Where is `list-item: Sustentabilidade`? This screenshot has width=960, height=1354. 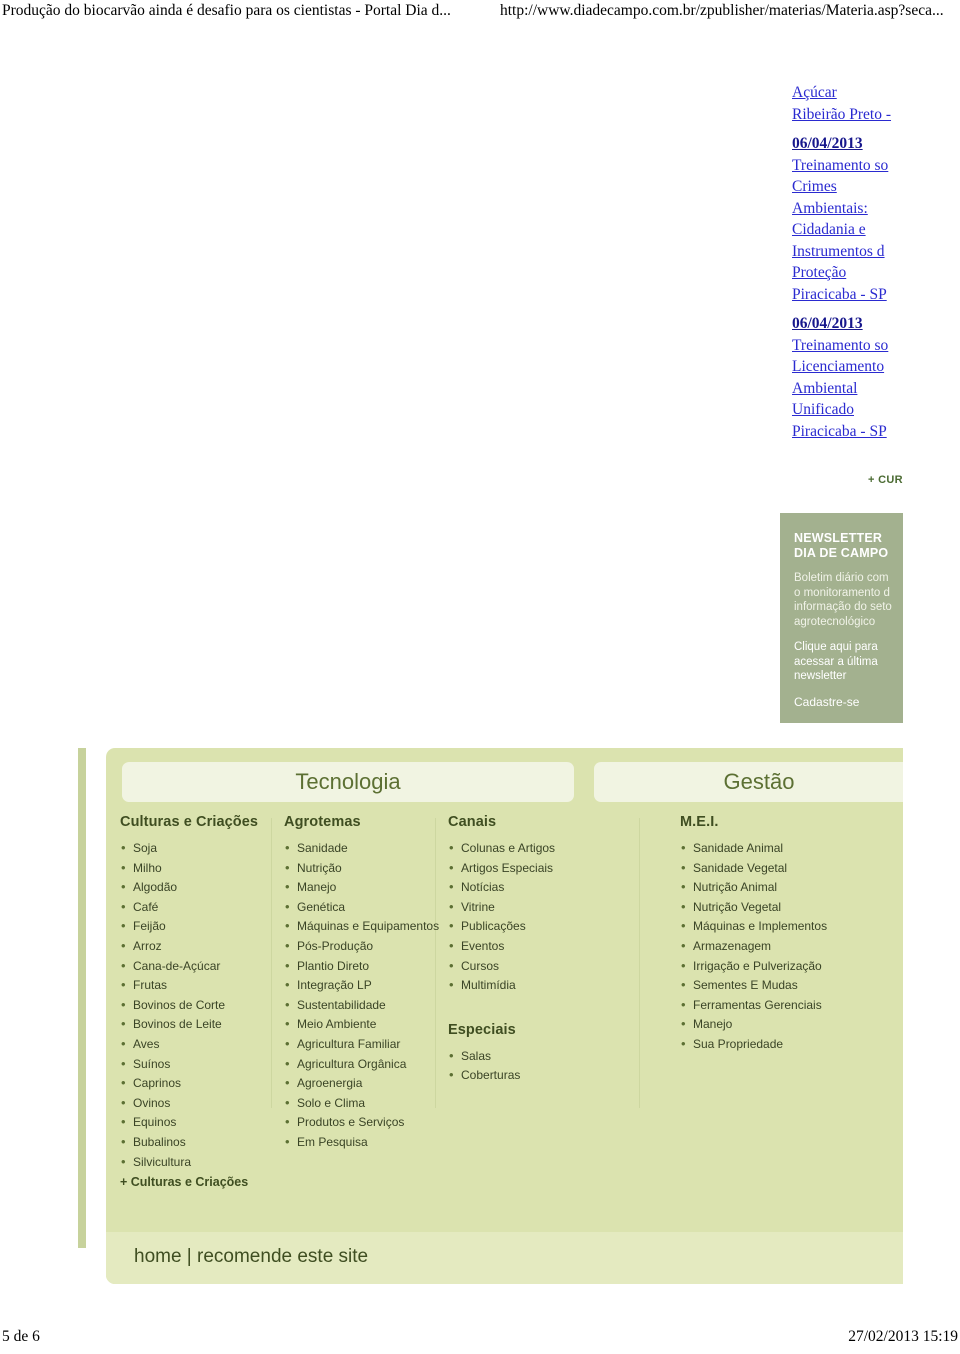
list-item: Sustentabilidade is located at coordinates (364, 1005).